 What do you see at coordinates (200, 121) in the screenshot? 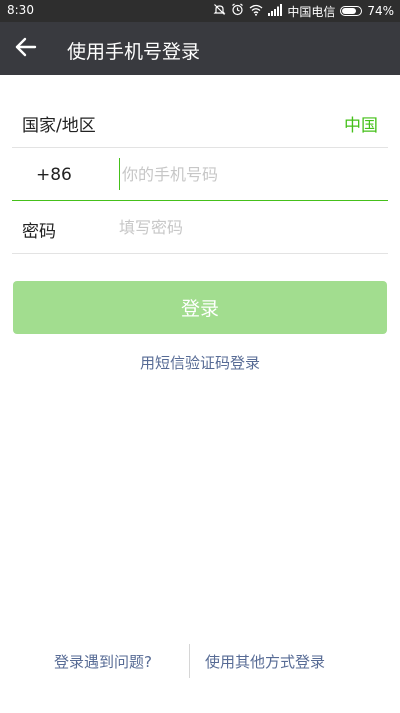
I see `region-selector: 国家/地区 中国` at bounding box center [200, 121].